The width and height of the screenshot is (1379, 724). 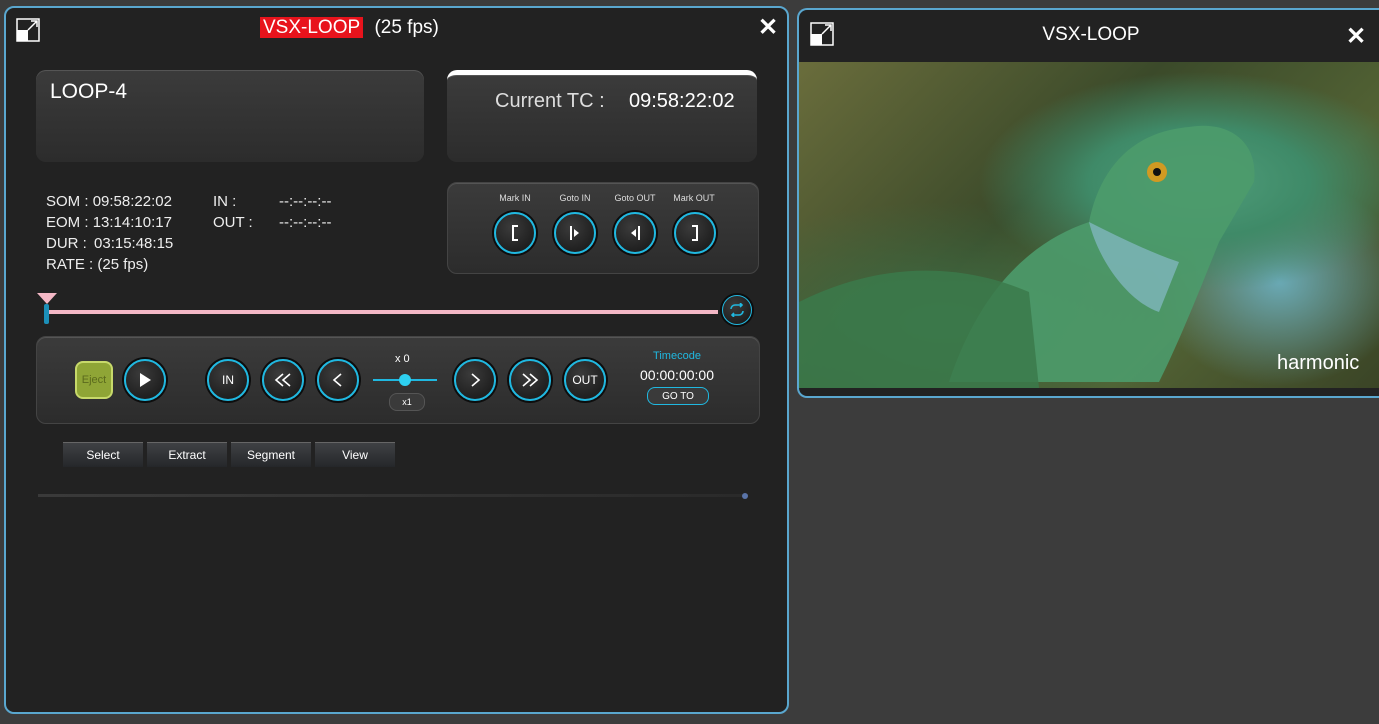 I want to click on viewer-title: VSX-LOOP, so click(x=1091, y=34).